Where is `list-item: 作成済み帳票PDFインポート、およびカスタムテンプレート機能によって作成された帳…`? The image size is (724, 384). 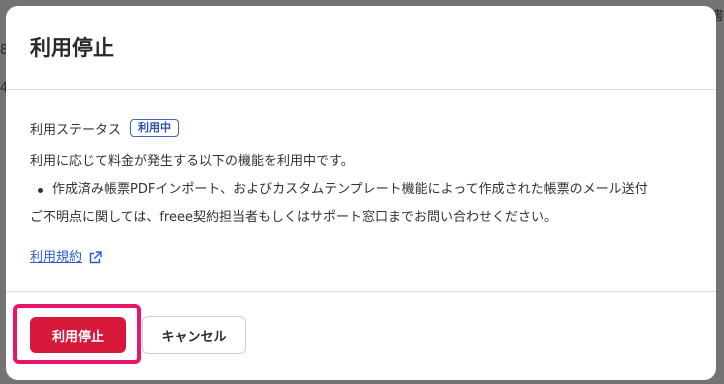 list-item: 作成済み帳票PDFインポート、およびカスタムテンプレート機能によって作成された帳… is located at coordinates (373, 190).